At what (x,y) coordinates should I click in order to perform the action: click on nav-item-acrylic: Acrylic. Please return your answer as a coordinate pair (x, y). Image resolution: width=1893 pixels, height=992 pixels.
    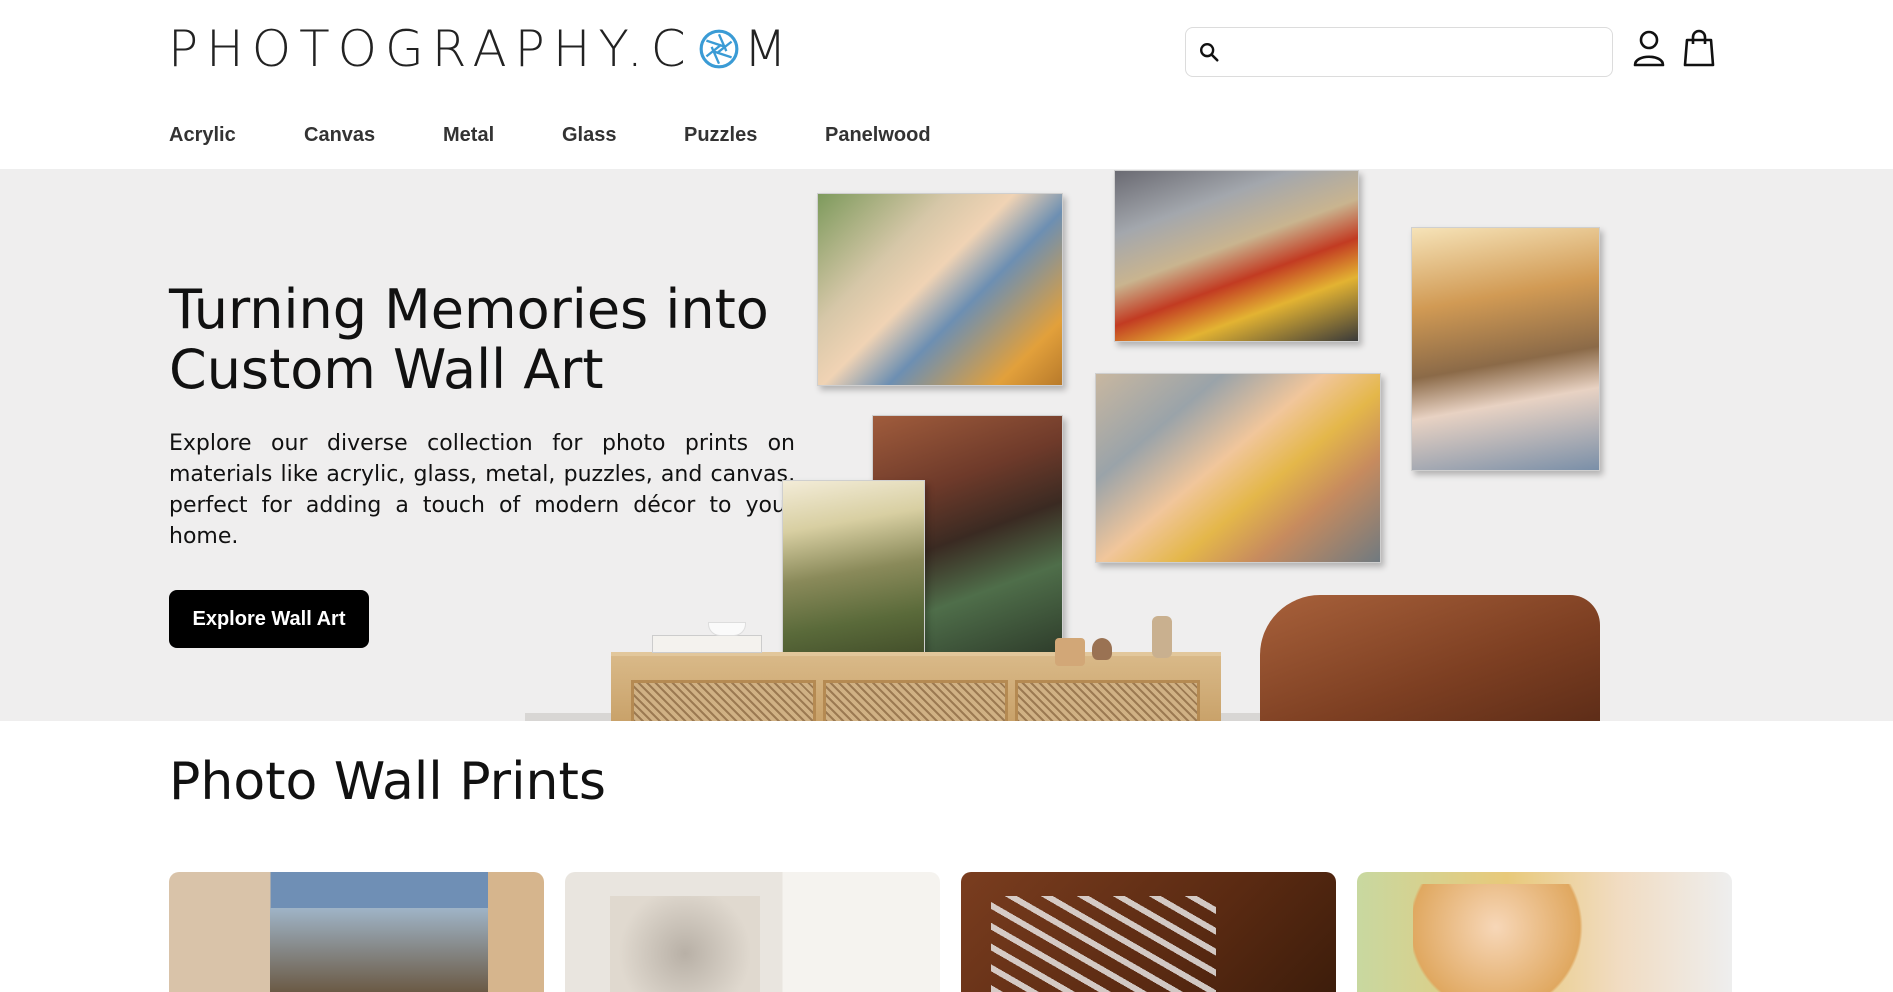
    Looking at the image, I should click on (236, 135).